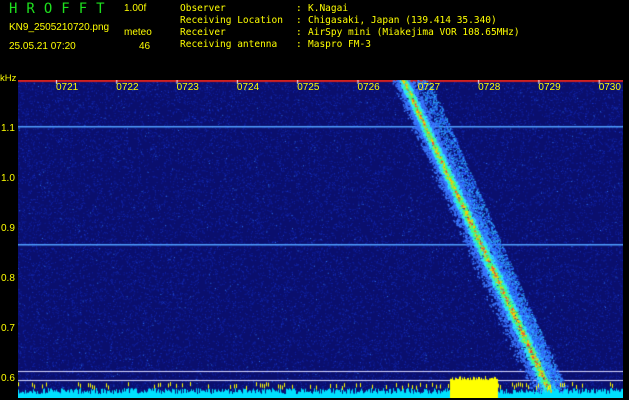 The width and height of the screenshot is (629, 400). What do you see at coordinates (8, 128) in the screenshot?
I see `freq-tick-label: 1.1` at bounding box center [8, 128].